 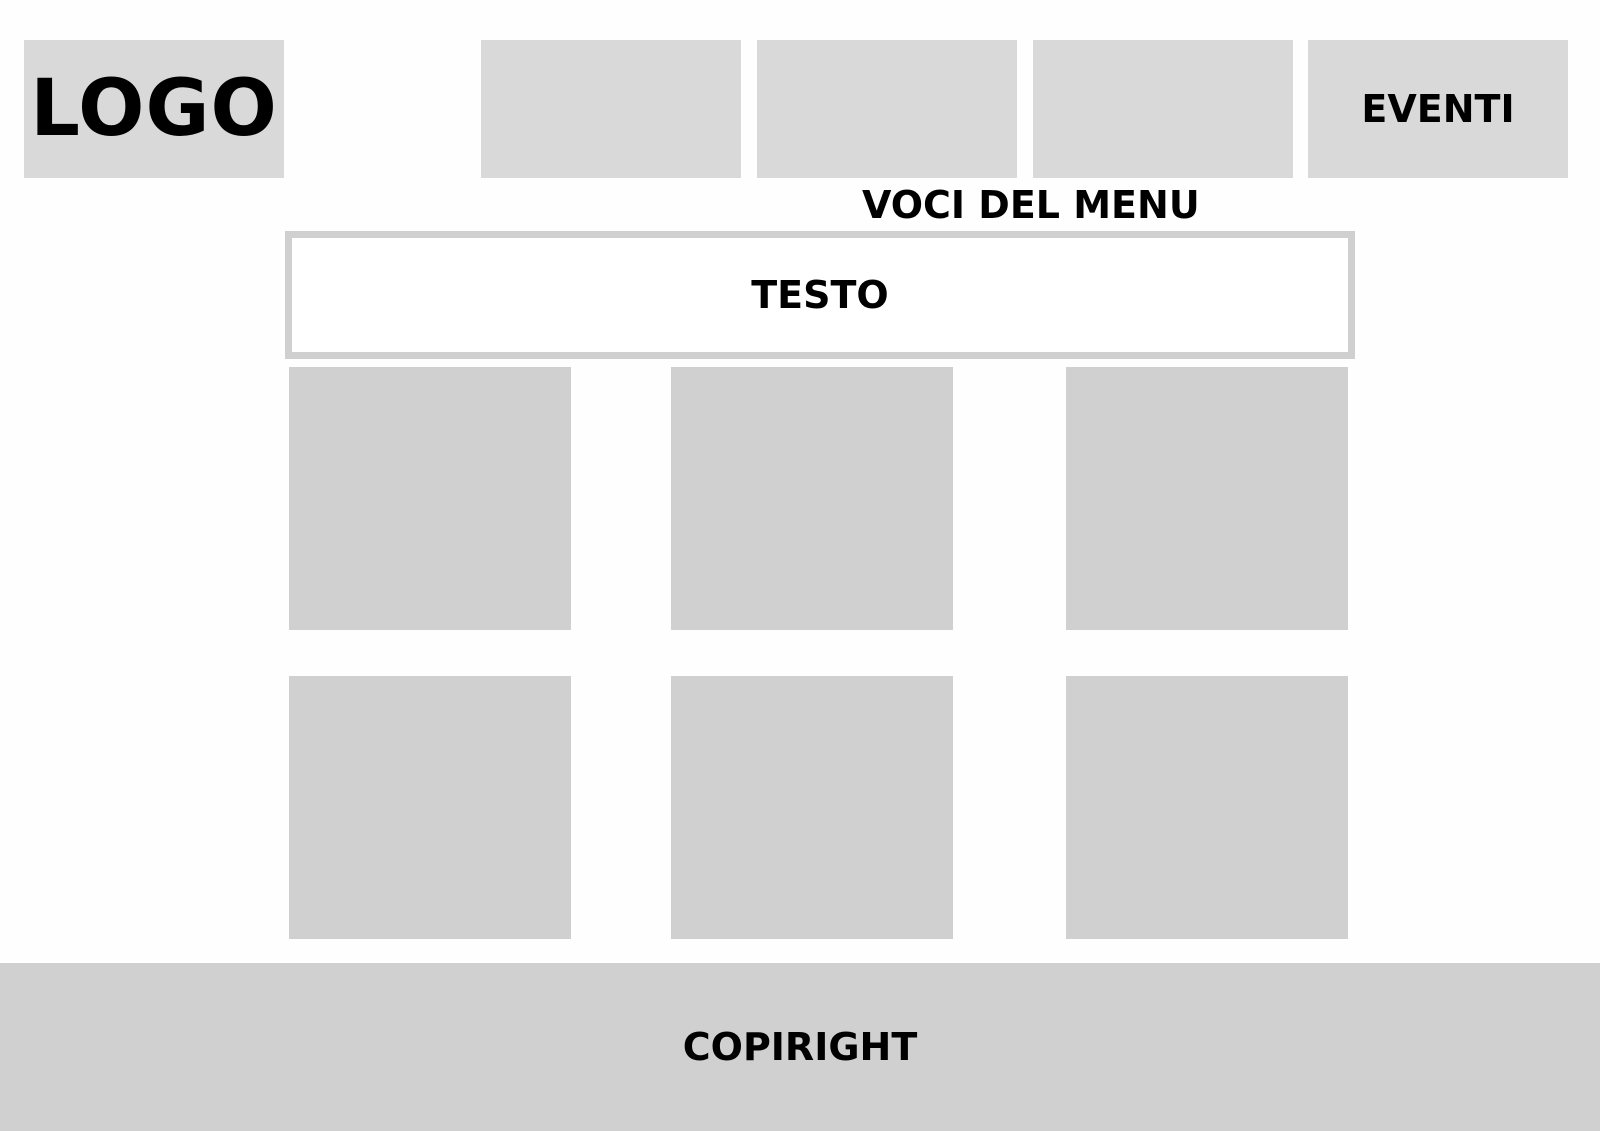 I want to click on logo: LOGO, so click(x=154, y=109).